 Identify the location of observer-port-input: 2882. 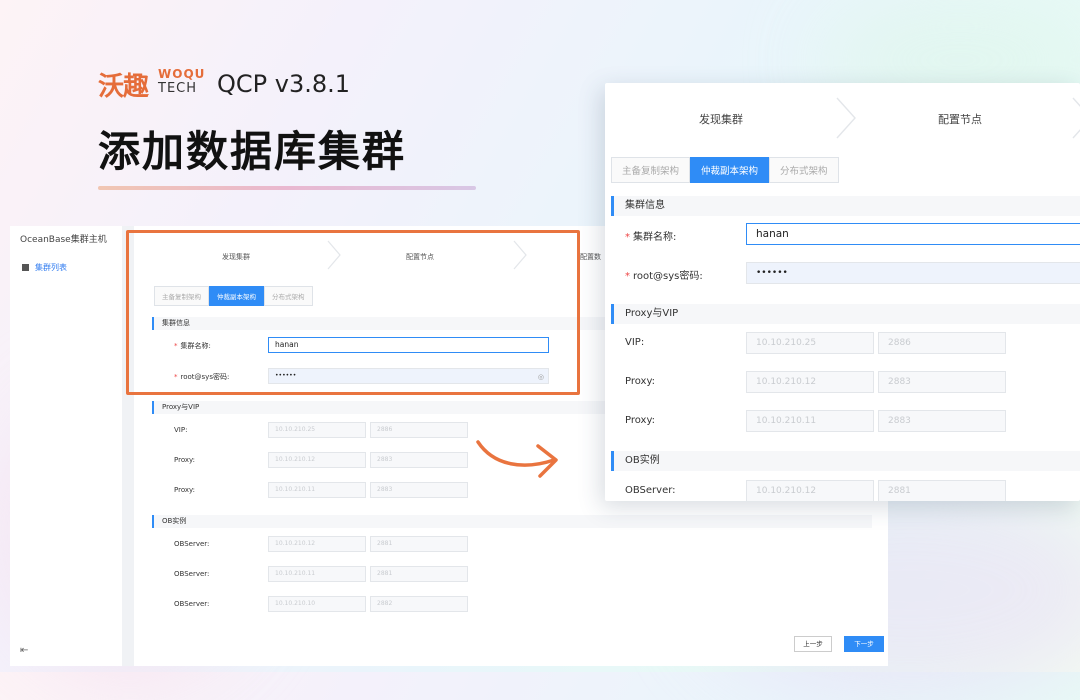
(419, 604).